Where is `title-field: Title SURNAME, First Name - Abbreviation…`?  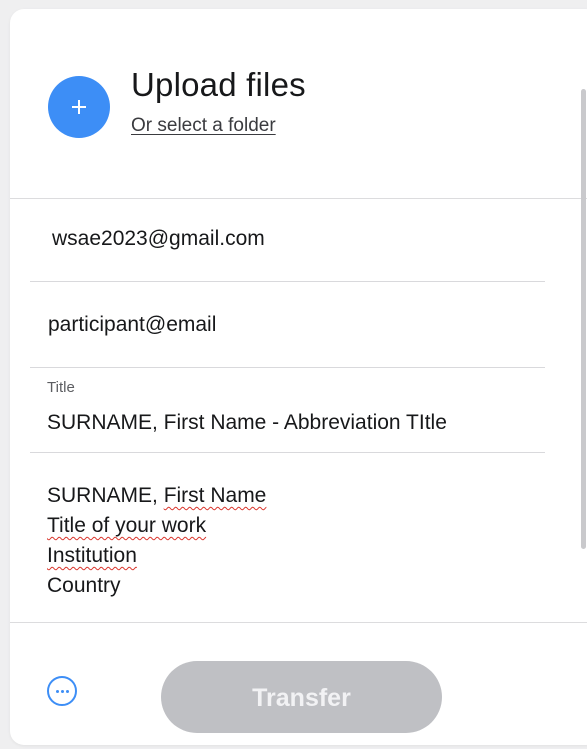 title-field: Title SURNAME, First Name - Abbreviation… is located at coordinates (287, 410).